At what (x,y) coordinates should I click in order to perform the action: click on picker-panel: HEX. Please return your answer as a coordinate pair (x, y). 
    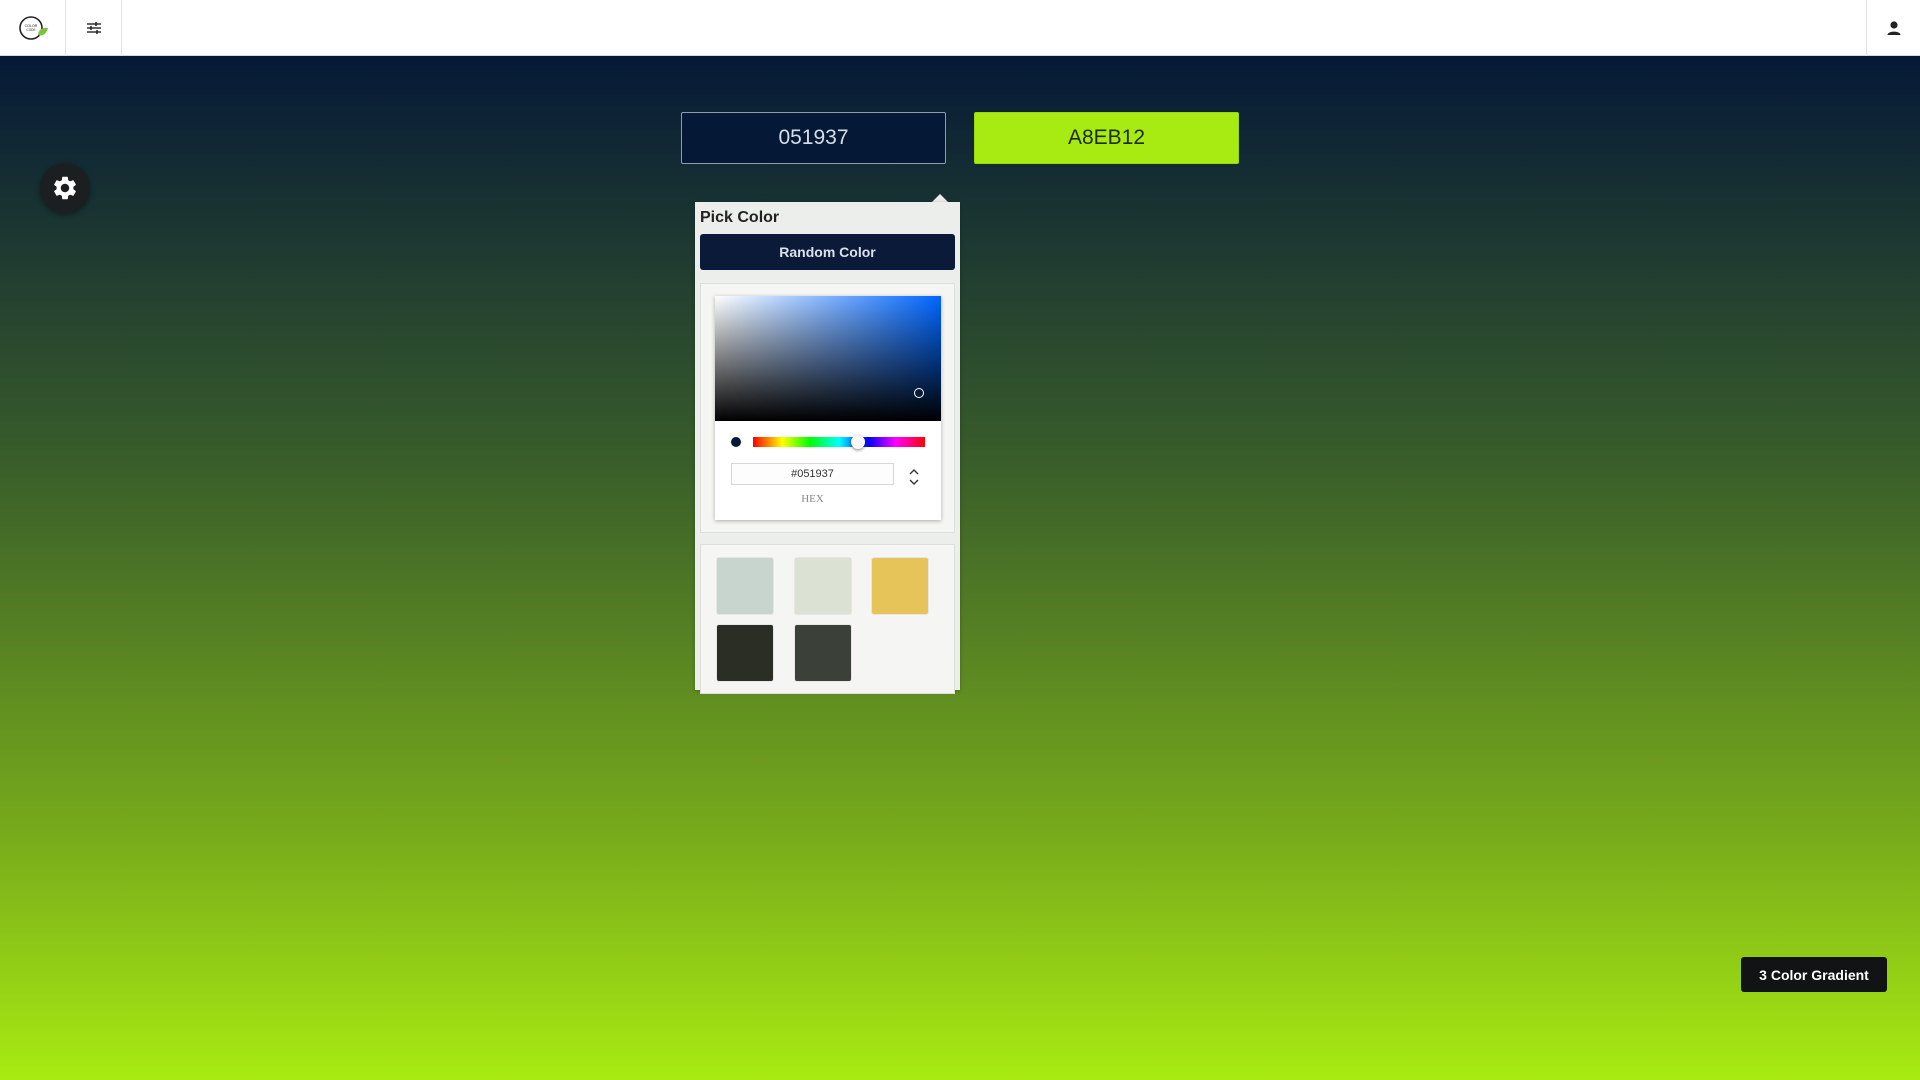
    Looking at the image, I should click on (827, 408).